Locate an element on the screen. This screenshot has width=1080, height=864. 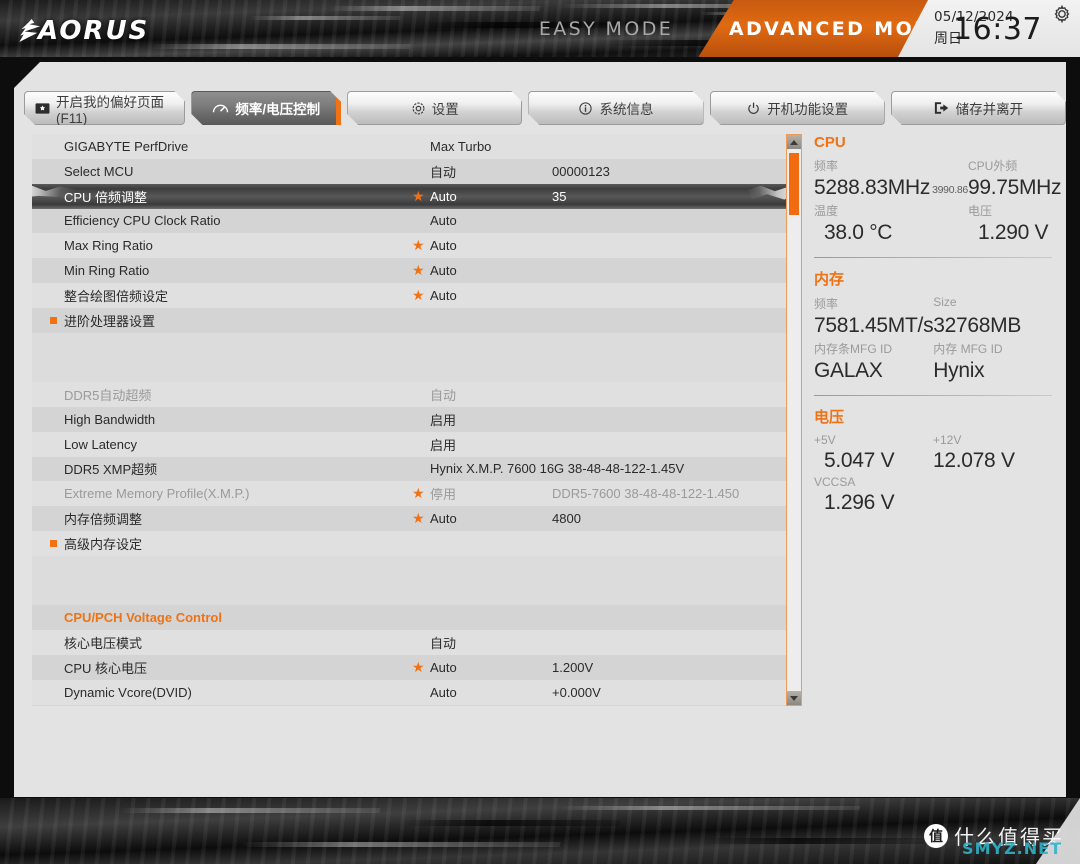
settings-row: 高级内存设定 is located at coordinates (417, 543).